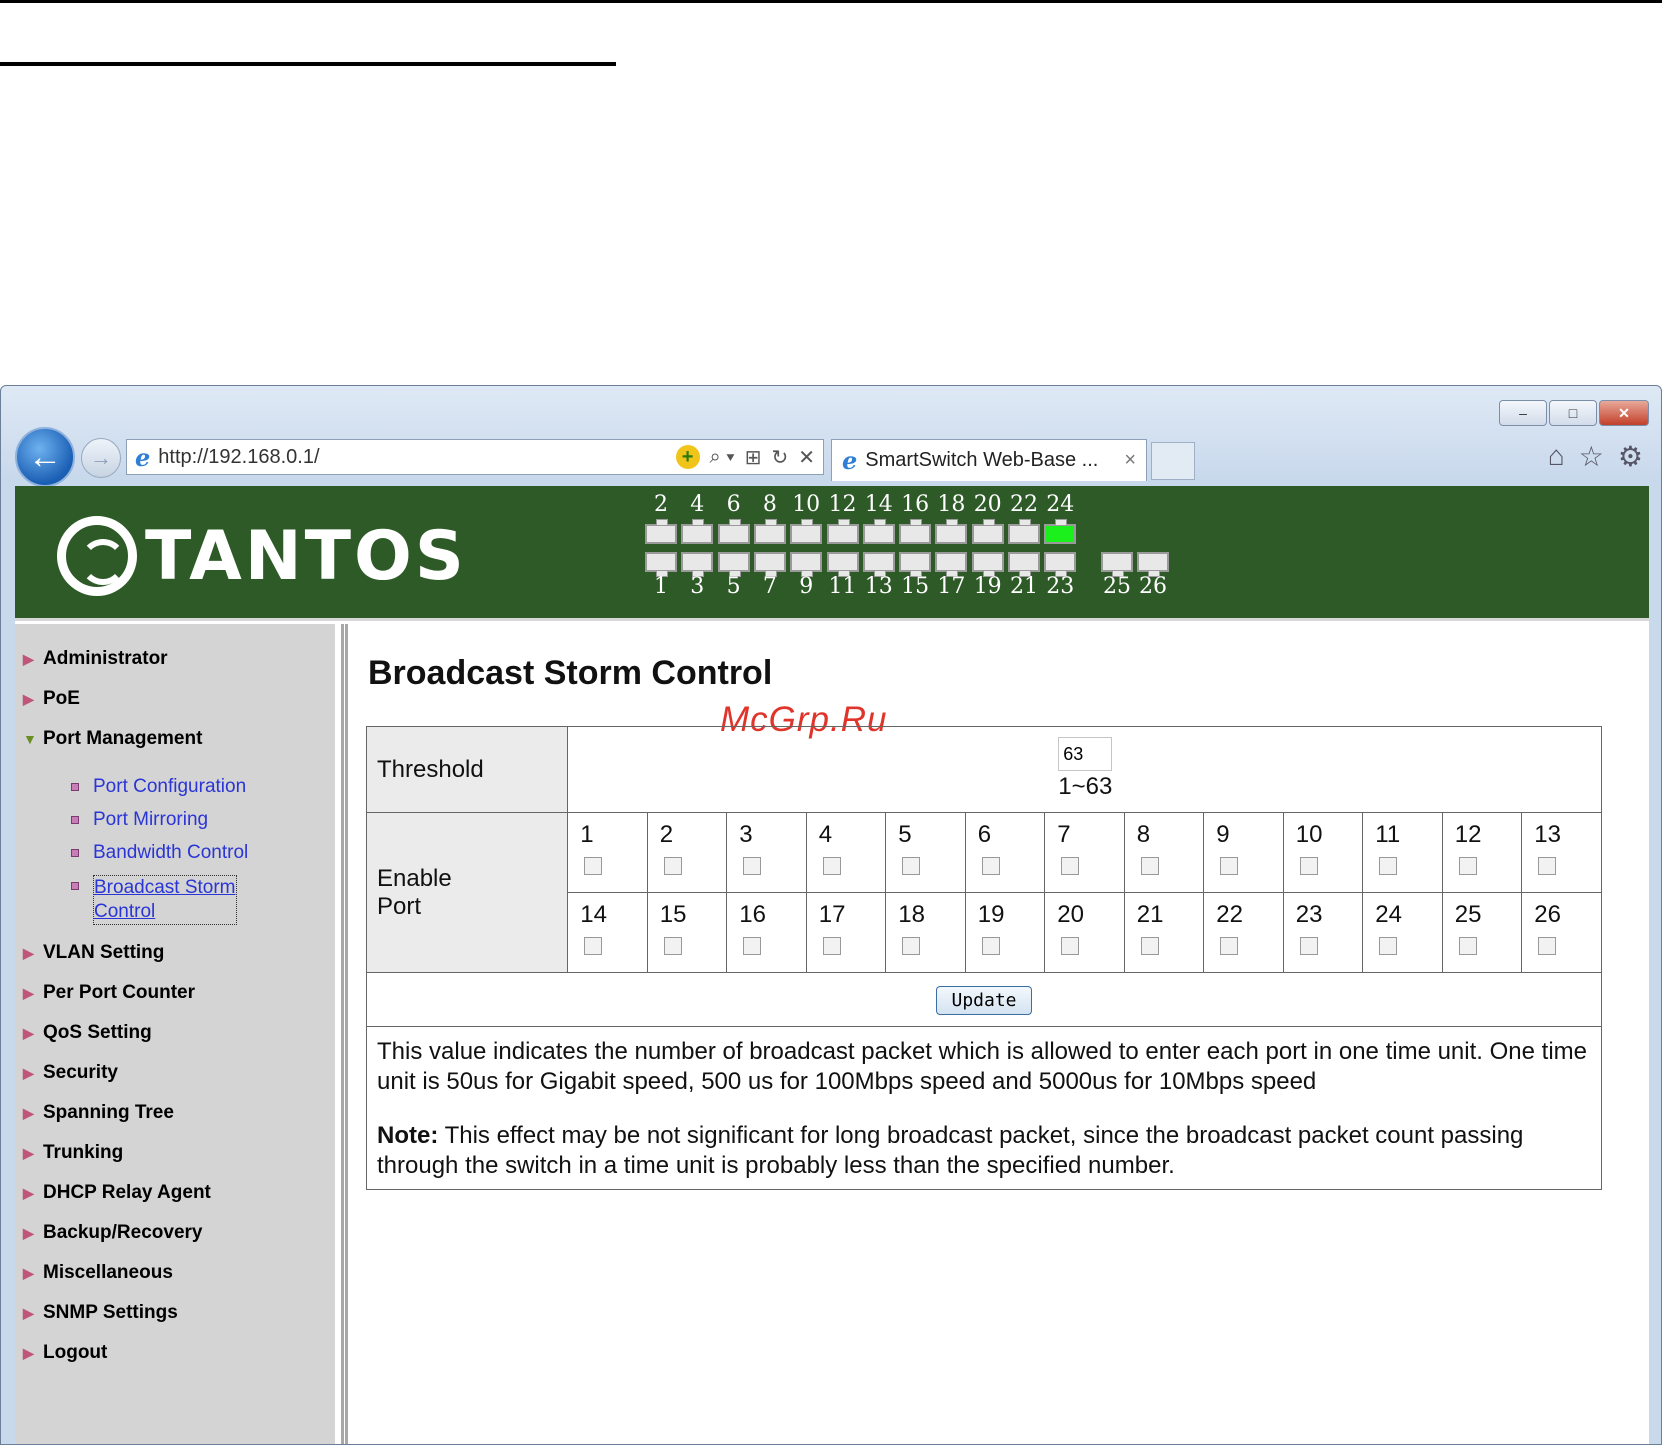 Image resolution: width=1662 pixels, height=1445 pixels. I want to click on address-bar: e http://192.168.0.1/ + ⌕ ▾ ⊞ ↻ ✕, so click(475, 457).